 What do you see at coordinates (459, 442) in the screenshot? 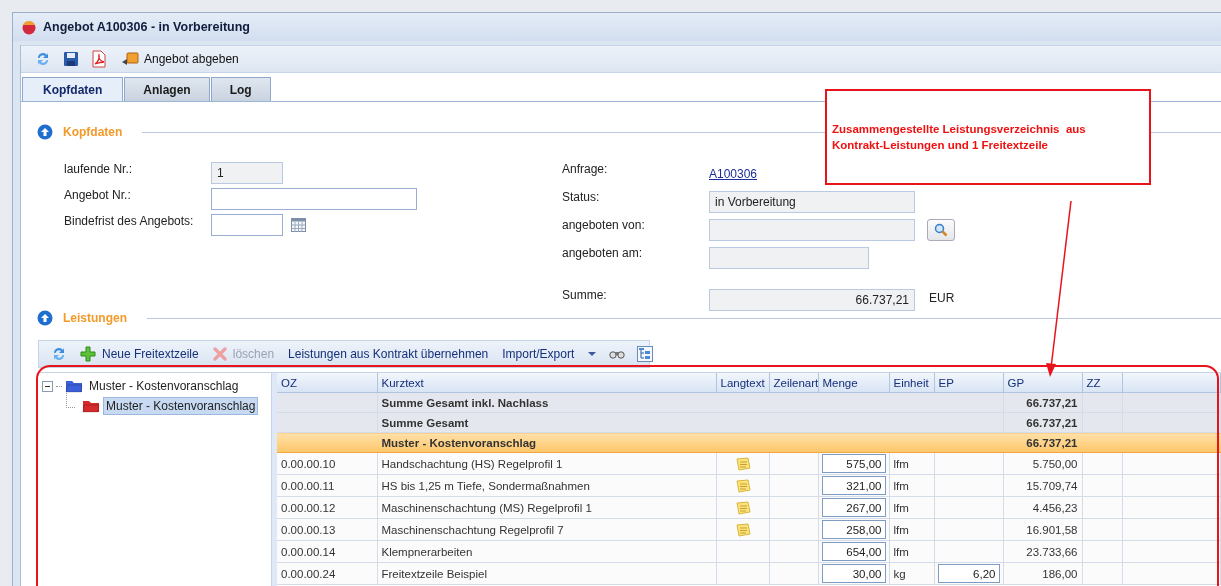
I see `table-cell: Muster - Kostenvoranschlag` at bounding box center [459, 442].